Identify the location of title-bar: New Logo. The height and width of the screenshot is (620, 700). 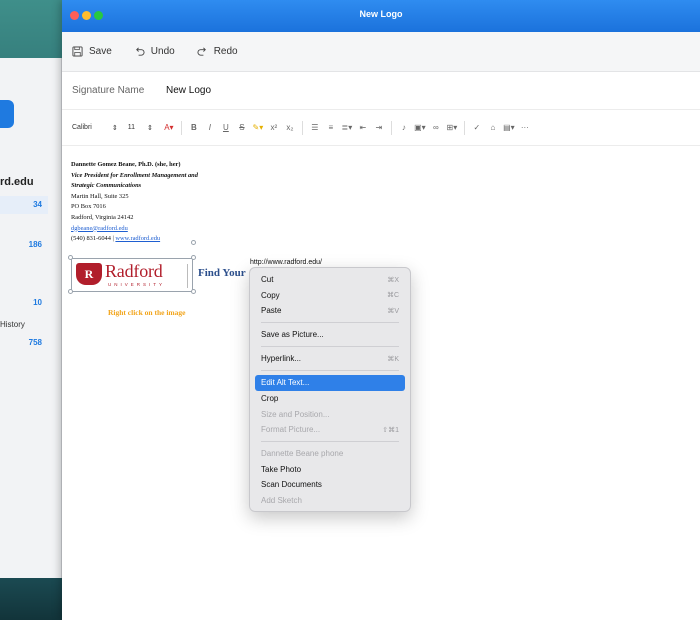
(381, 16).